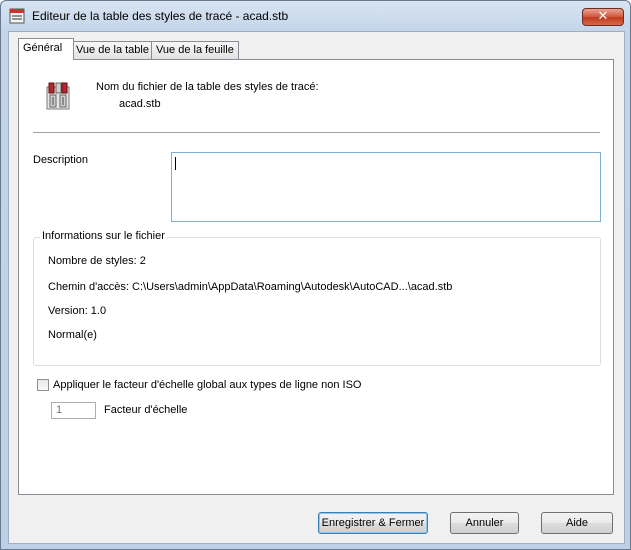 This screenshot has height=550, width=631. What do you see at coordinates (43, 385) in the screenshot?
I see `apply-scale-checkbox` at bounding box center [43, 385].